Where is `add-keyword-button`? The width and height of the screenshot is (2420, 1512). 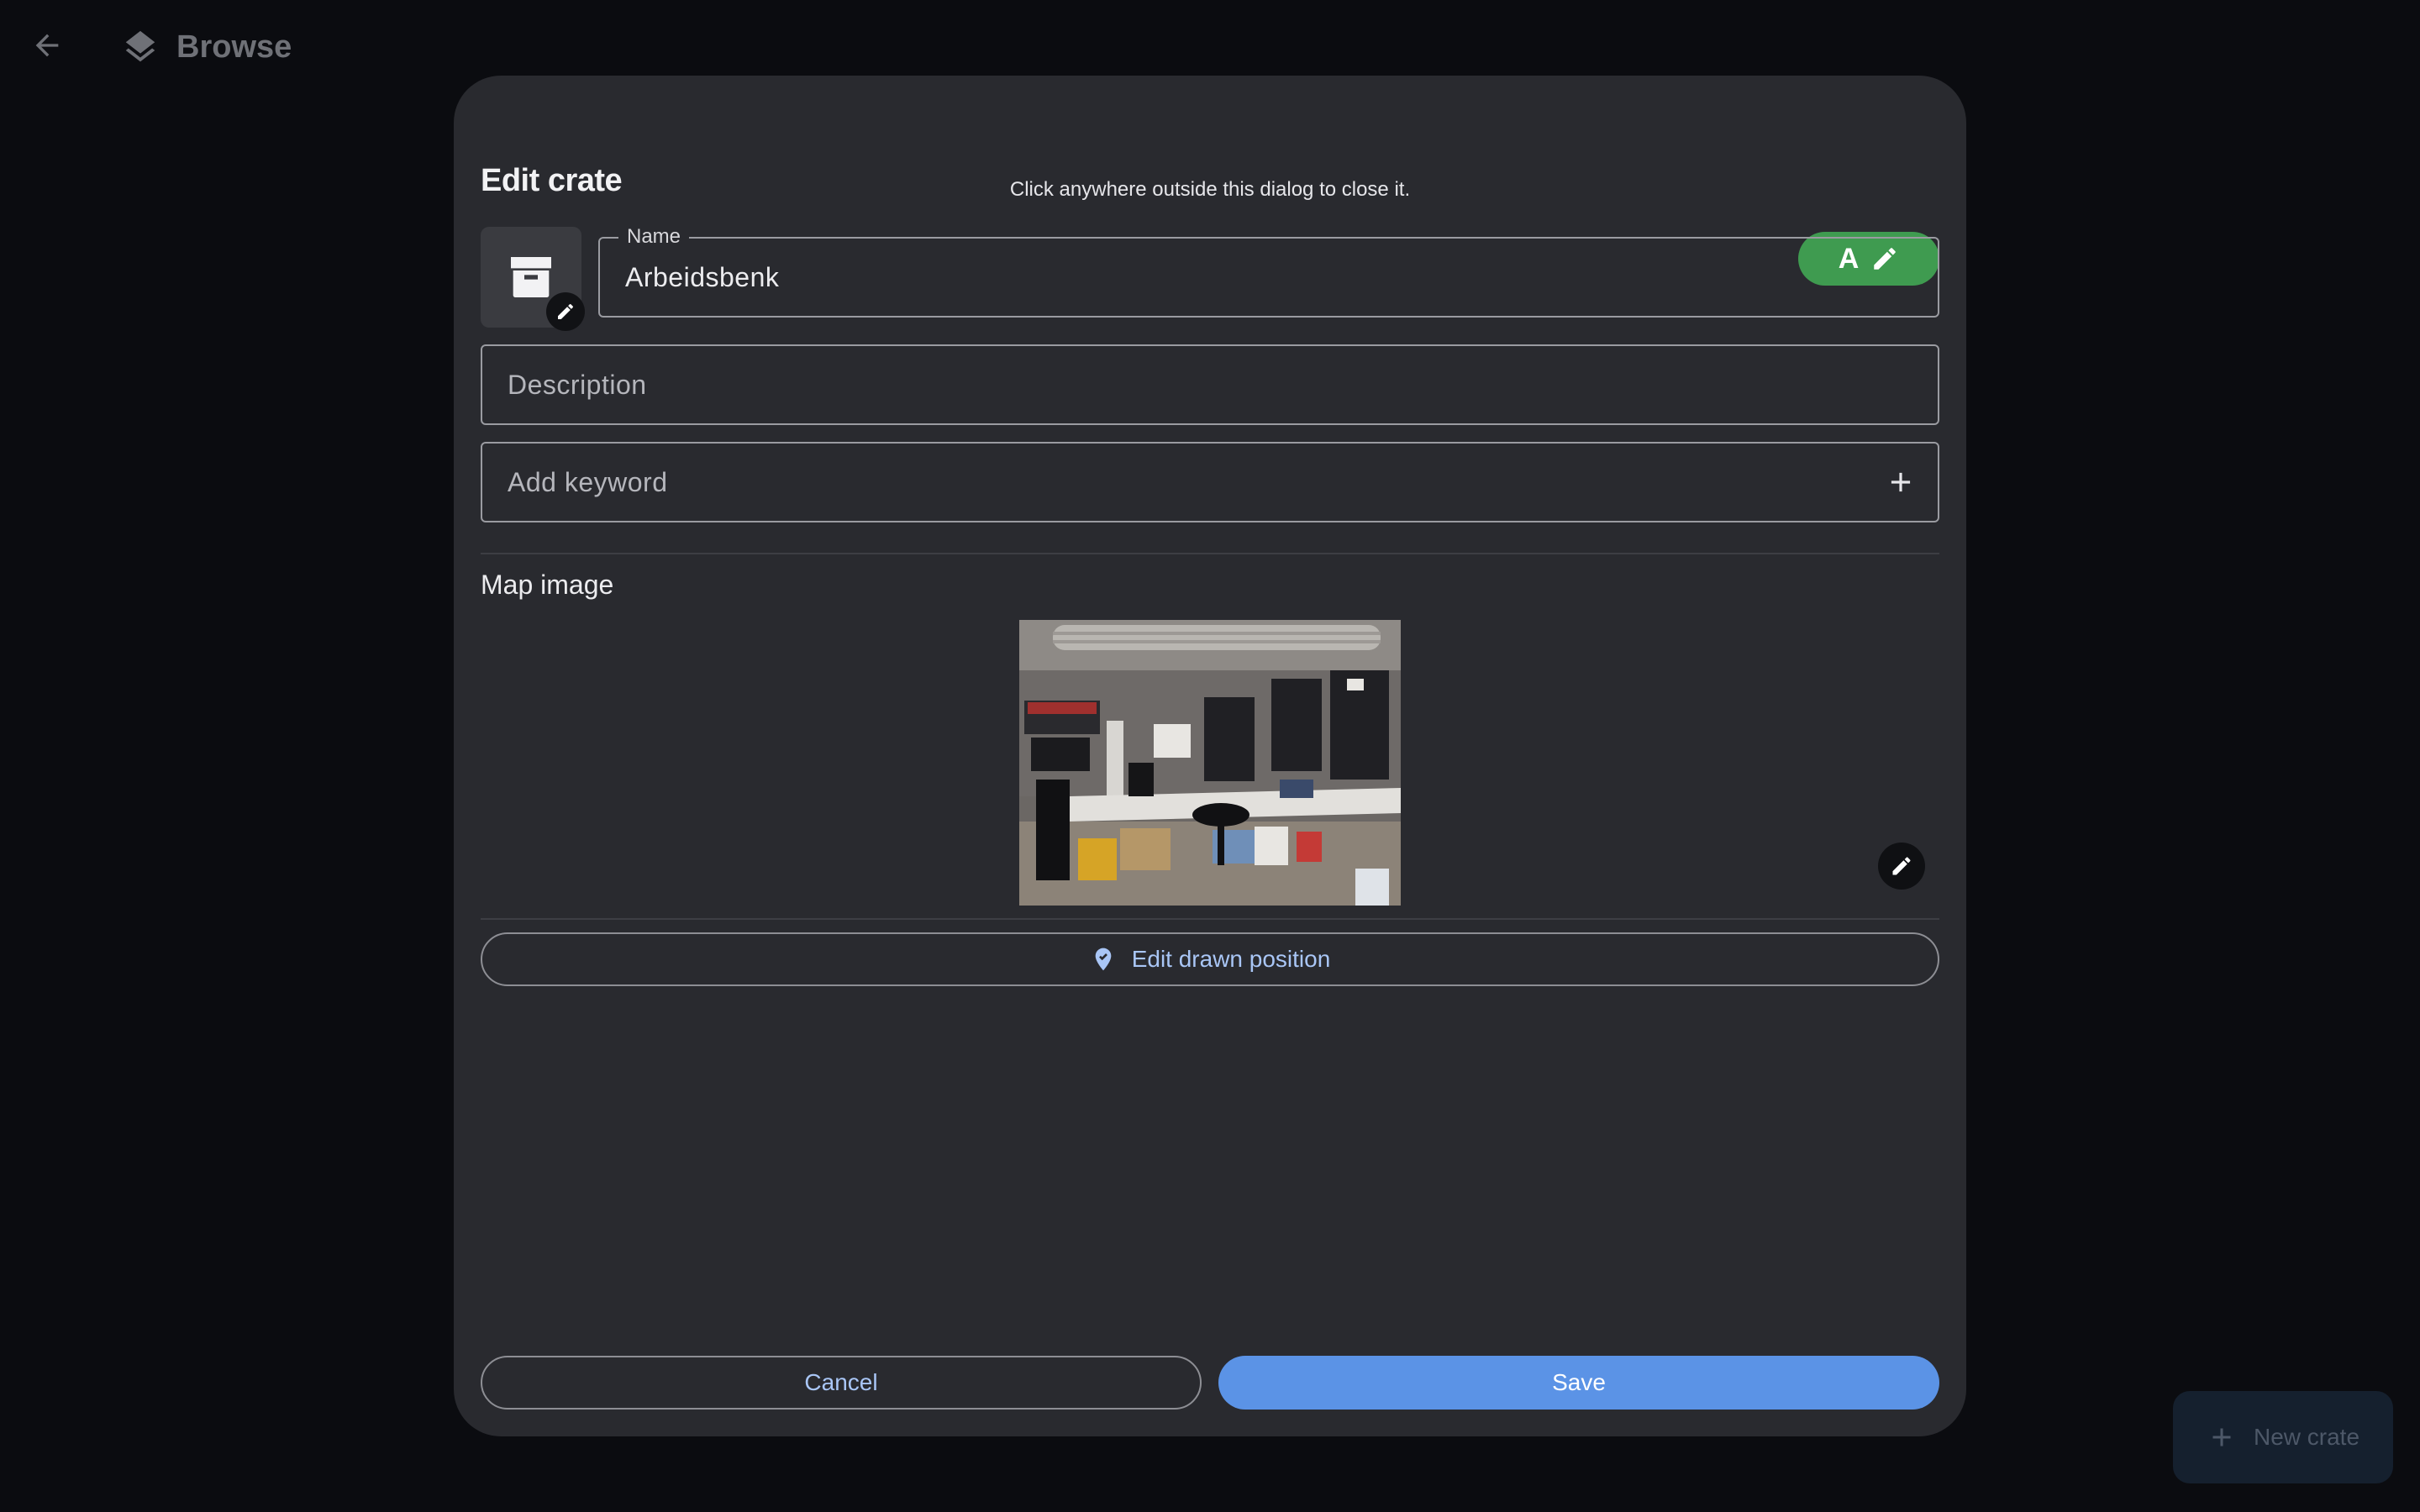
add-keyword-button is located at coordinates (1901, 482).